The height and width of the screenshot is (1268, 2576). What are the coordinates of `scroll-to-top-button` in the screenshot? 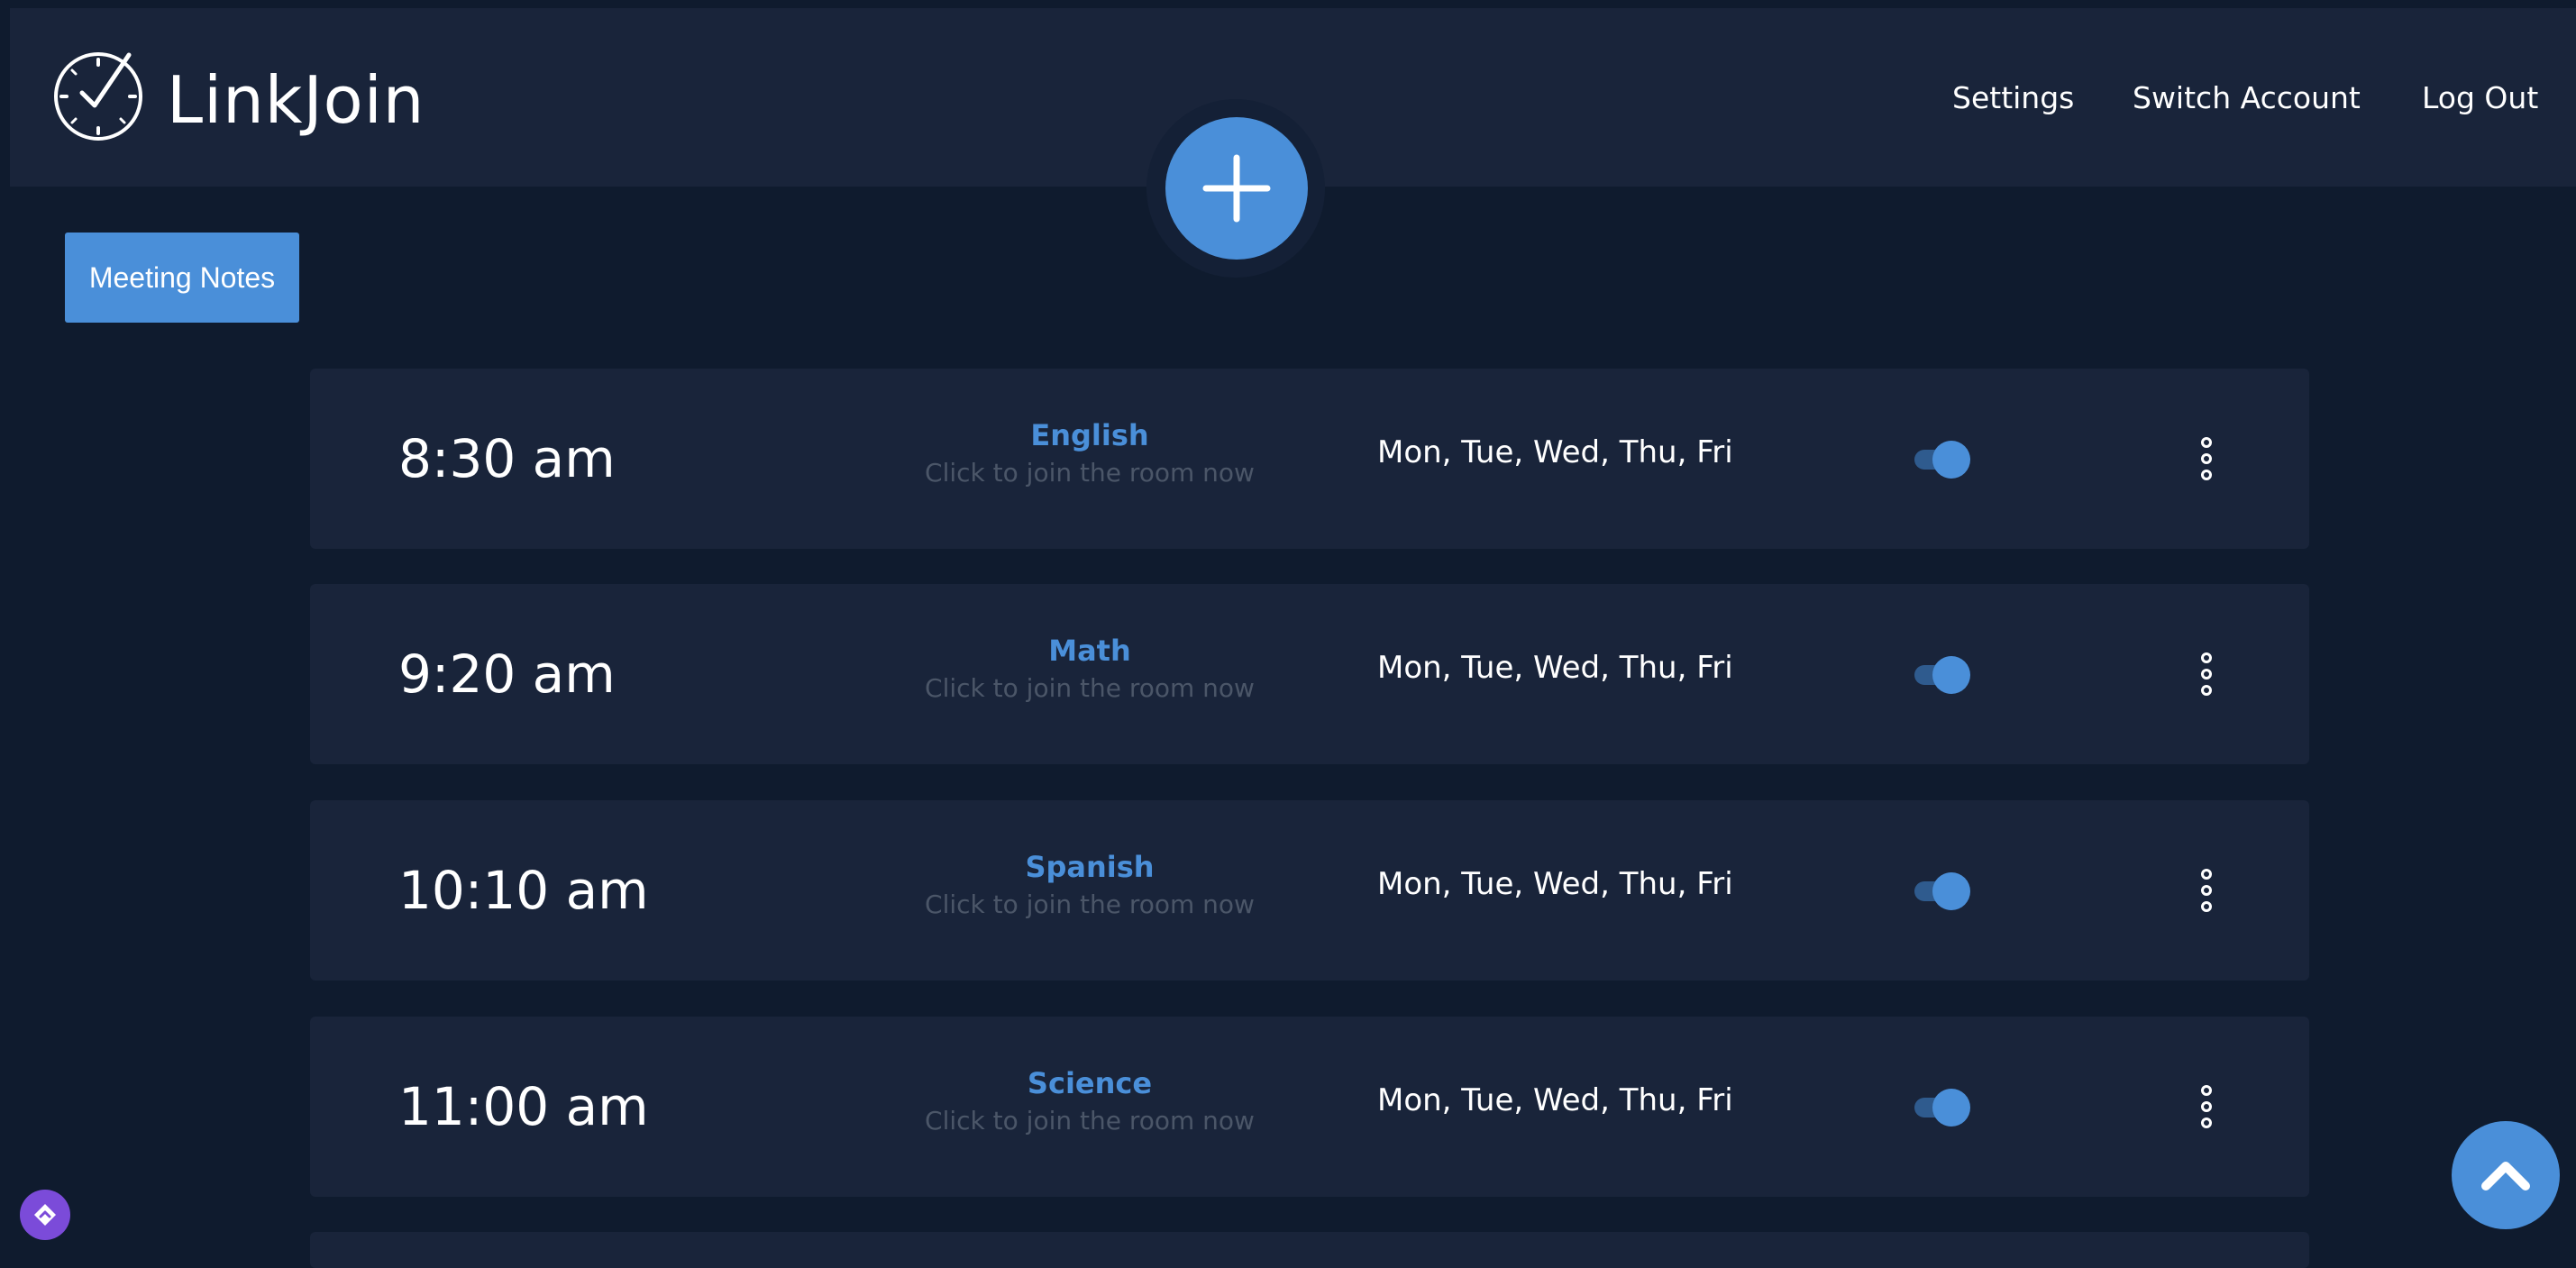 It's located at (2506, 1175).